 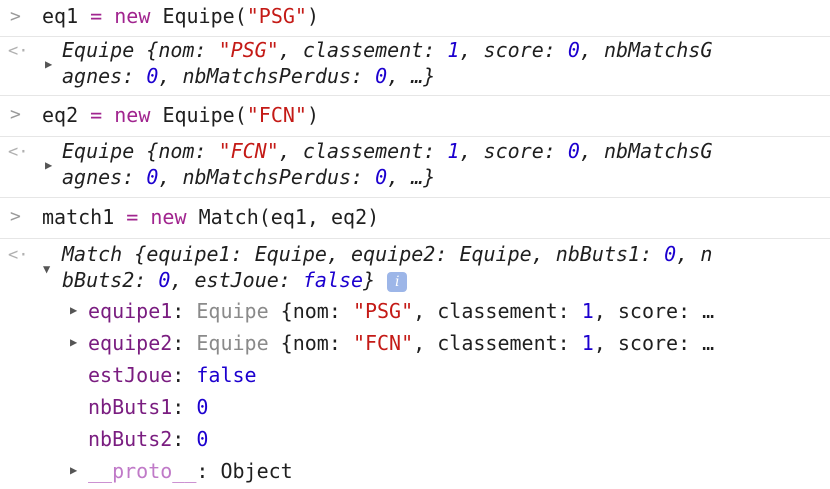 I want to click on property-estjoue: estJoue: false, so click(x=172, y=375).